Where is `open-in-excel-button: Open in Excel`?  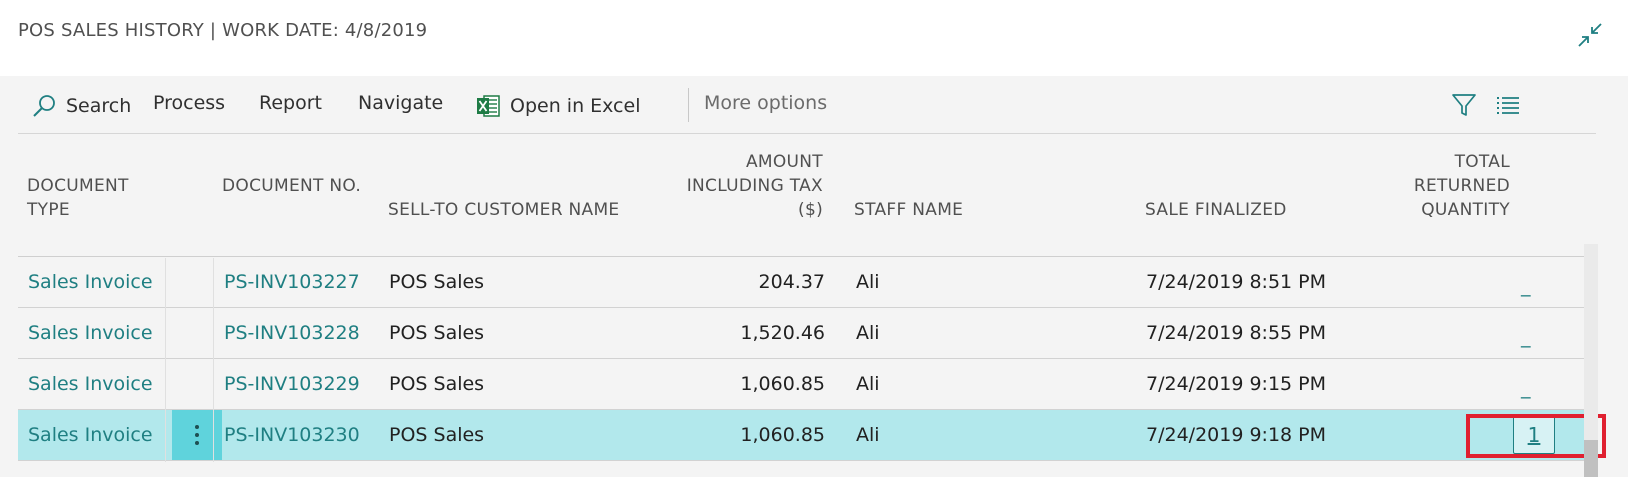 open-in-excel-button: Open in Excel is located at coordinates (557, 106).